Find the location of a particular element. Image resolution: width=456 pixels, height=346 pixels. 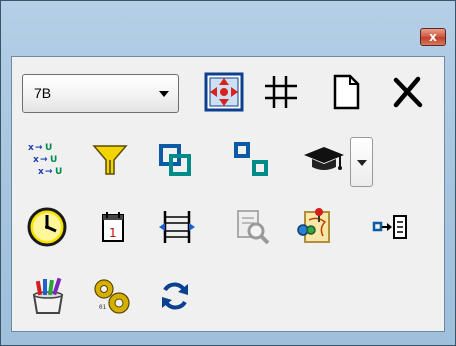

group-button is located at coordinates (175, 160).